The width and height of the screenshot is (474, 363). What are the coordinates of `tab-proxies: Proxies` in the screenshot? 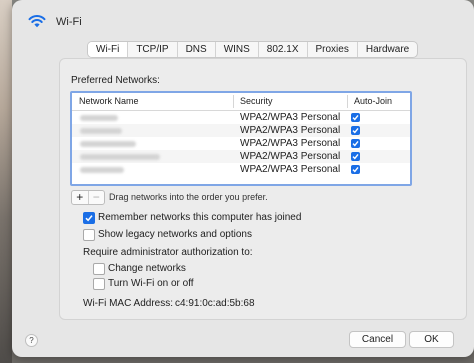 It's located at (333, 49).